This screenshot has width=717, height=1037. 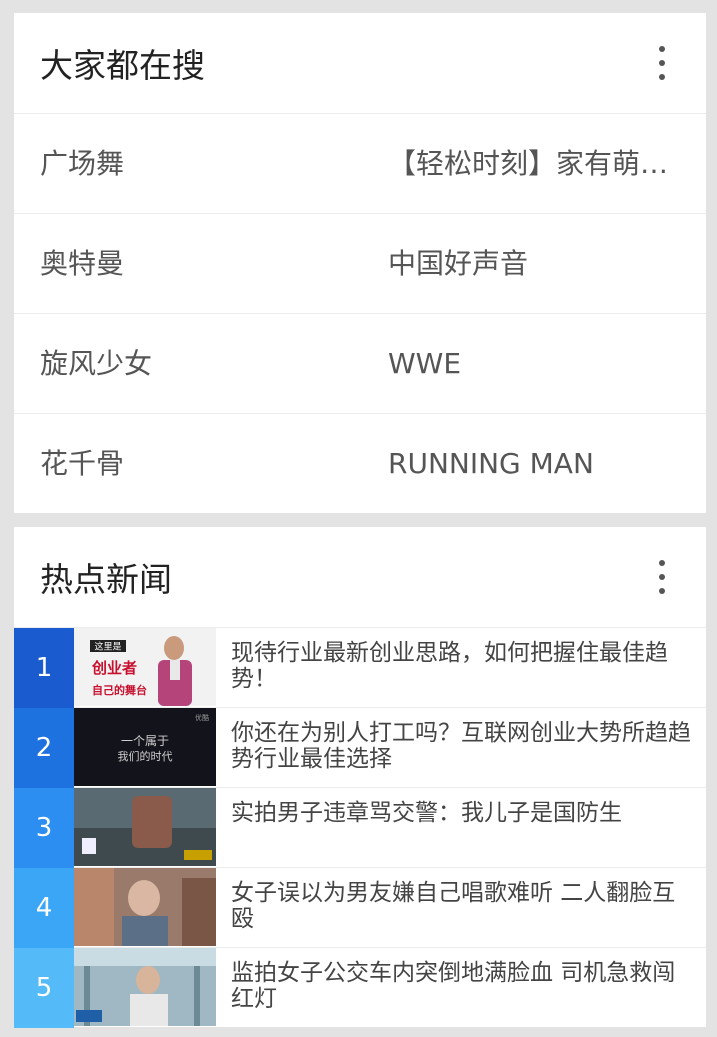 I want to click on rank-badge: 1, so click(x=44, y=668).